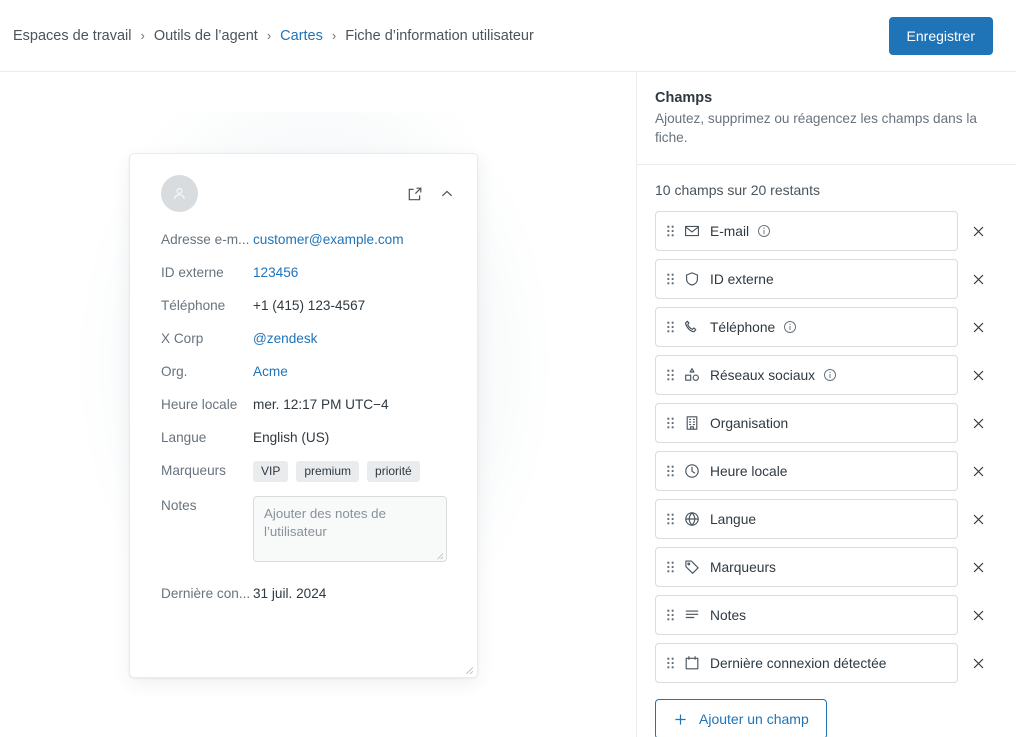  What do you see at coordinates (692, 231) in the screenshot?
I see `envelope-icon` at bounding box center [692, 231].